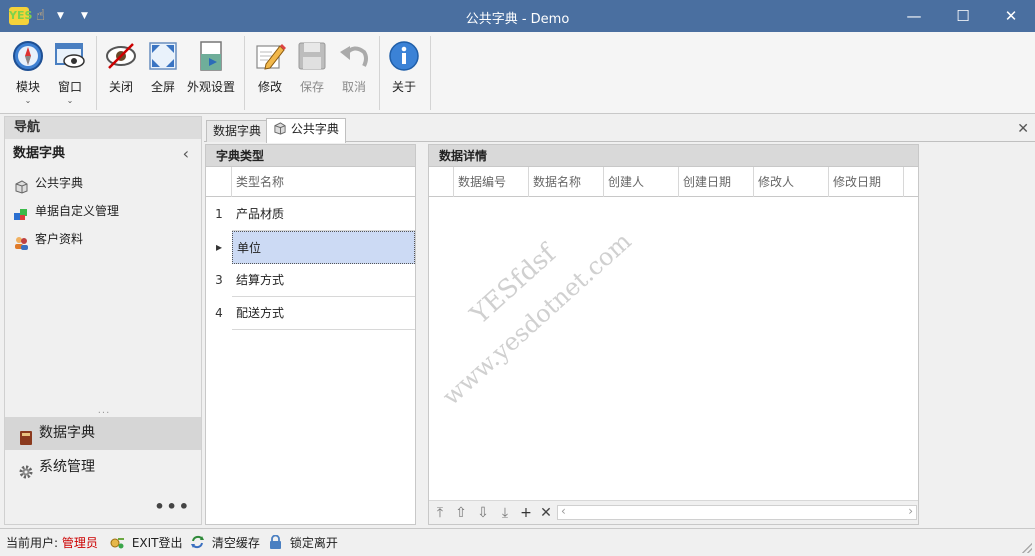 This screenshot has height=556, width=1035. I want to click on nav-item-public-dictionary: 公共字典, so click(103, 183).